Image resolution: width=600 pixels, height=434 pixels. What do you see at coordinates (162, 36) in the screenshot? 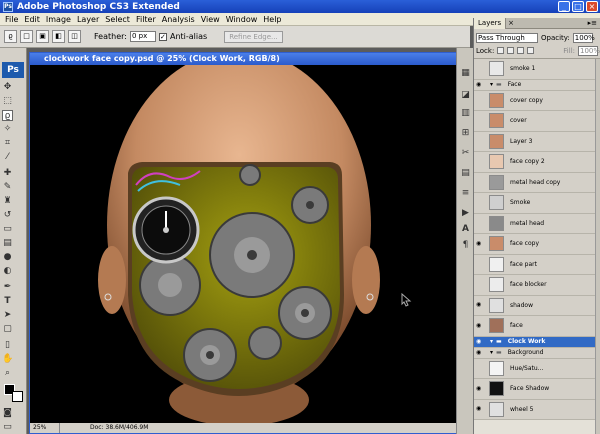
I see `antialias-checkbox: ✓` at bounding box center [162, 36].